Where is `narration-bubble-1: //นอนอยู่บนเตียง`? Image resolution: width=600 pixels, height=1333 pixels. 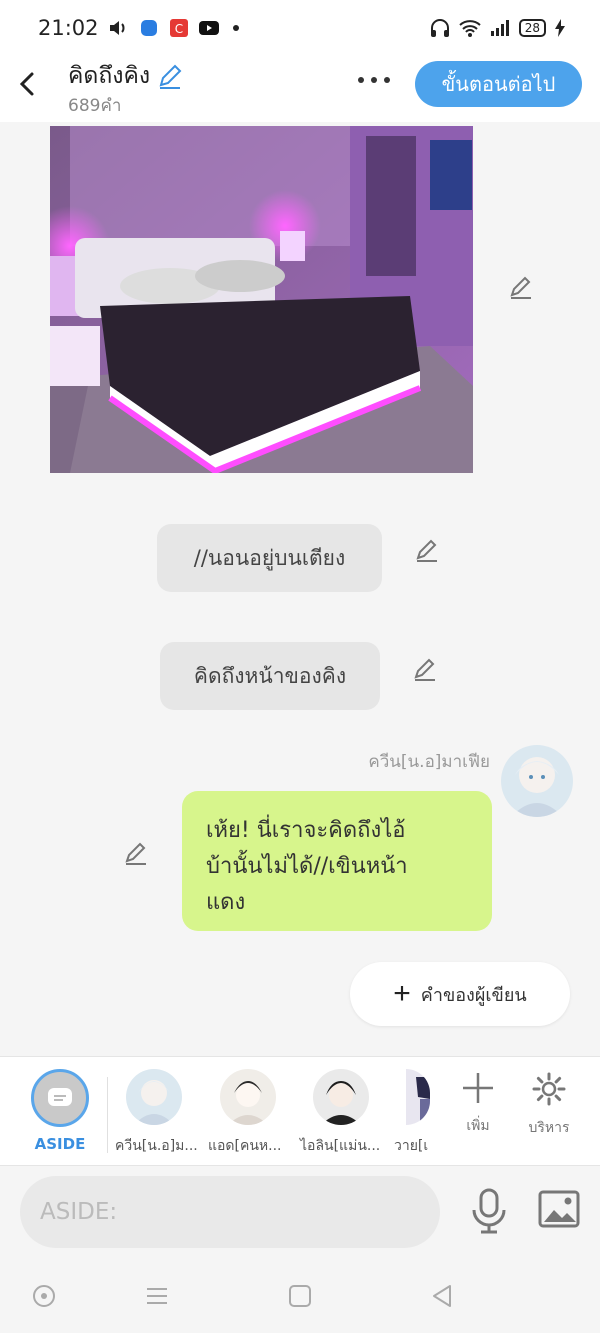 narration-bubble-1: //นอนอยู่บนเตียง is located at coordinates (269, 558).